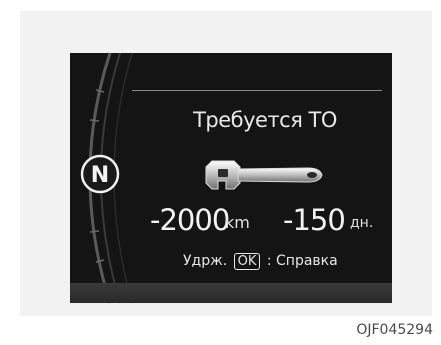 The image size is (441, 345). I want to click on distance-remaining: -2000, so click(190, 220).